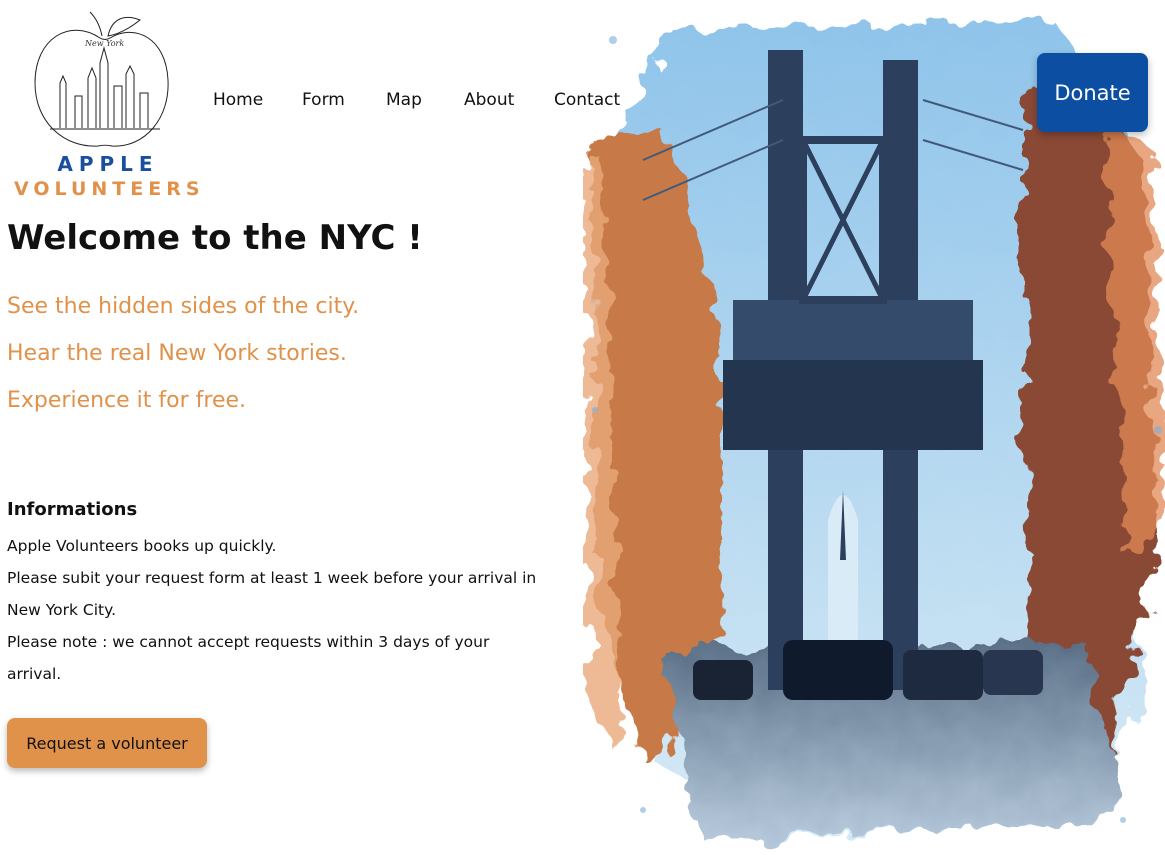  What do you see at coordinates (489, 100) in the screenshot?
I see `nav-about: About` at bounding box center [489, 100].